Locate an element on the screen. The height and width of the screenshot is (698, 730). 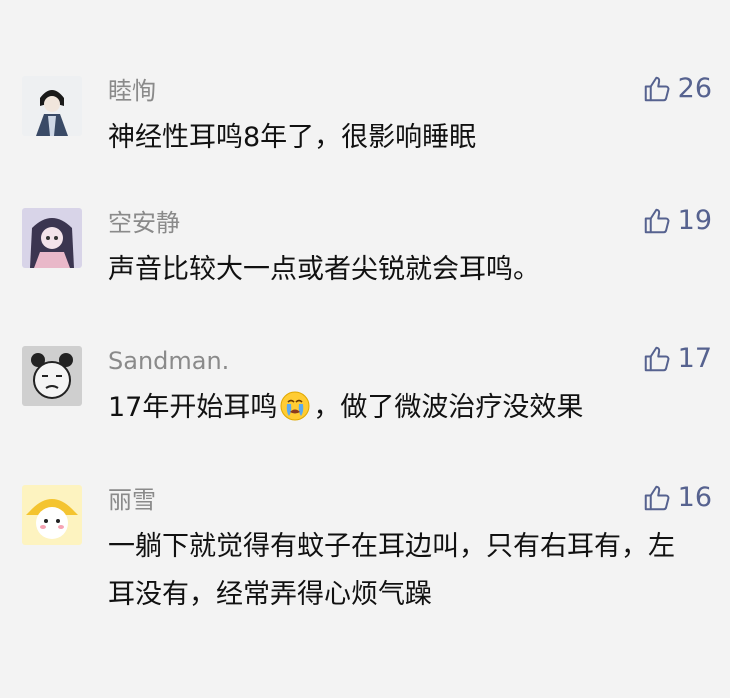
username: 睦恂 is located at coordinates (132, 91).